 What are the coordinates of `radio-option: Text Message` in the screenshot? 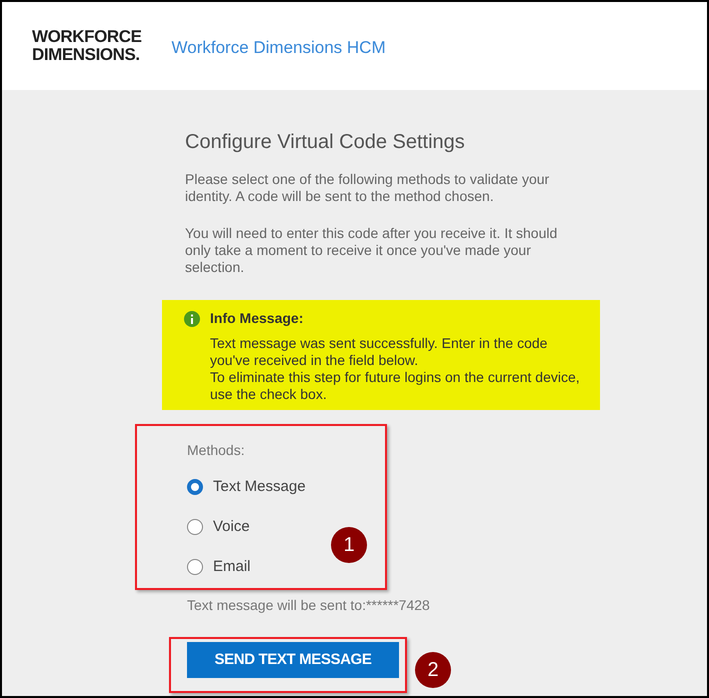 It's located at (246, 487).